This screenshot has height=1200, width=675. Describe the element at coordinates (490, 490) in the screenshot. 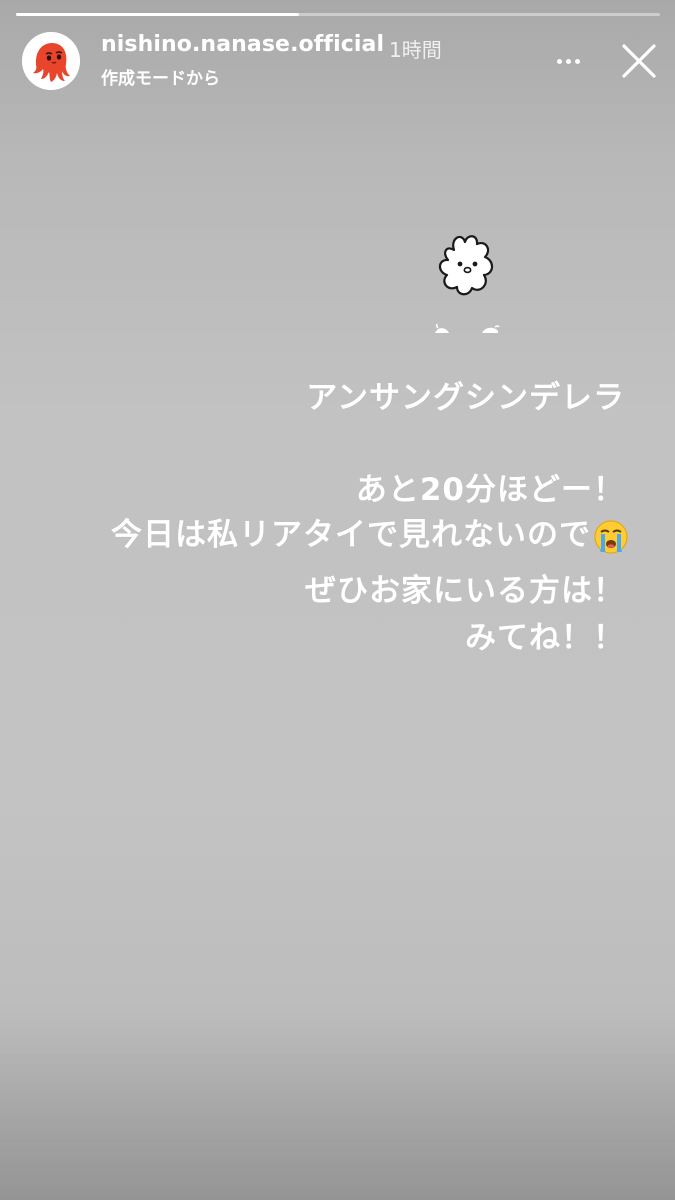

I see `story-text-line: あと20分ほどー！` at that location.